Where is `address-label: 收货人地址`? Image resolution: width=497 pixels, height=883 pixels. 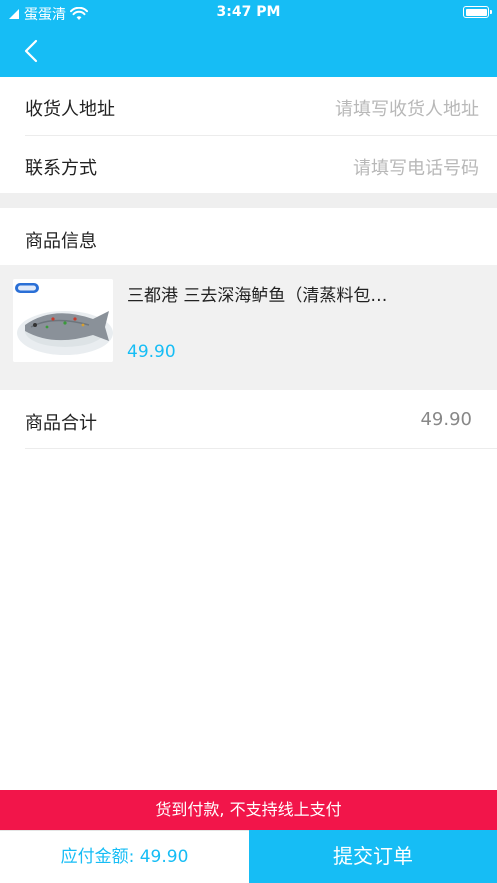 address-label: 收货人地址 is located at coordinates (70, 109).